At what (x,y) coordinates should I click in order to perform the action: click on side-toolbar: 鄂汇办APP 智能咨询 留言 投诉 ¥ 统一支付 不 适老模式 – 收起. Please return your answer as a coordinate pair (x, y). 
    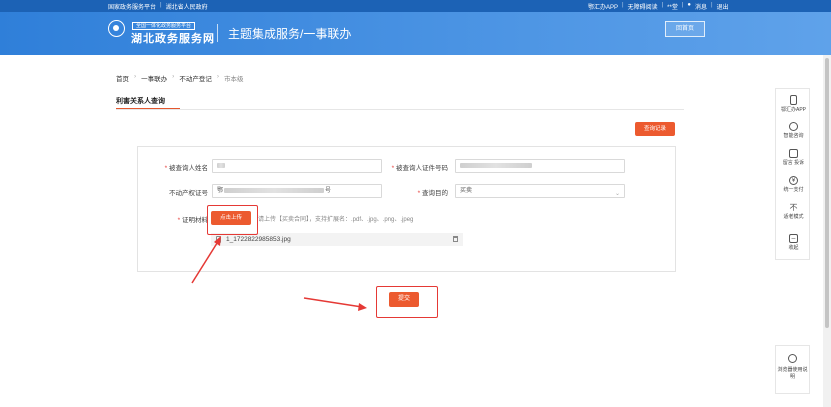
    Looking at the image, I should click on (792, 174).